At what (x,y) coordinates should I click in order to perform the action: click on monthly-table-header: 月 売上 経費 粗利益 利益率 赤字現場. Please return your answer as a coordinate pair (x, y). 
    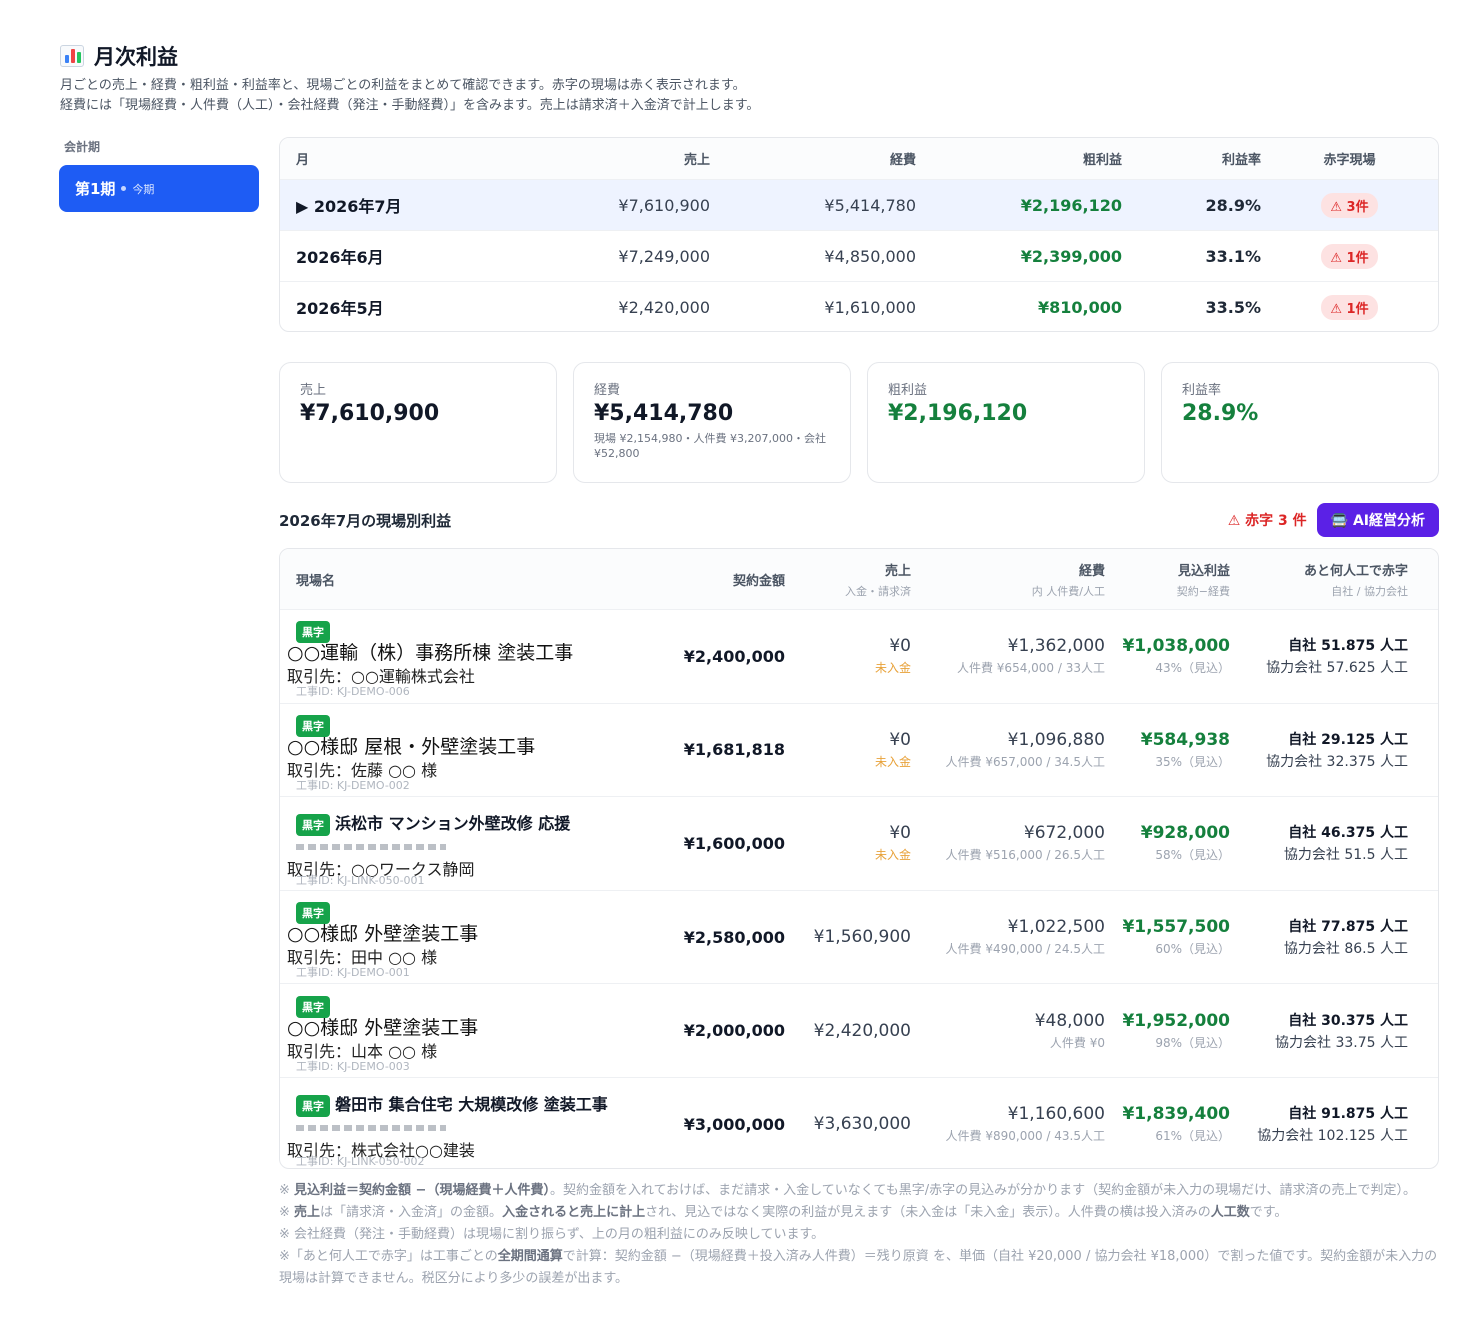
    Looking at the image, I should click on (859, 158).